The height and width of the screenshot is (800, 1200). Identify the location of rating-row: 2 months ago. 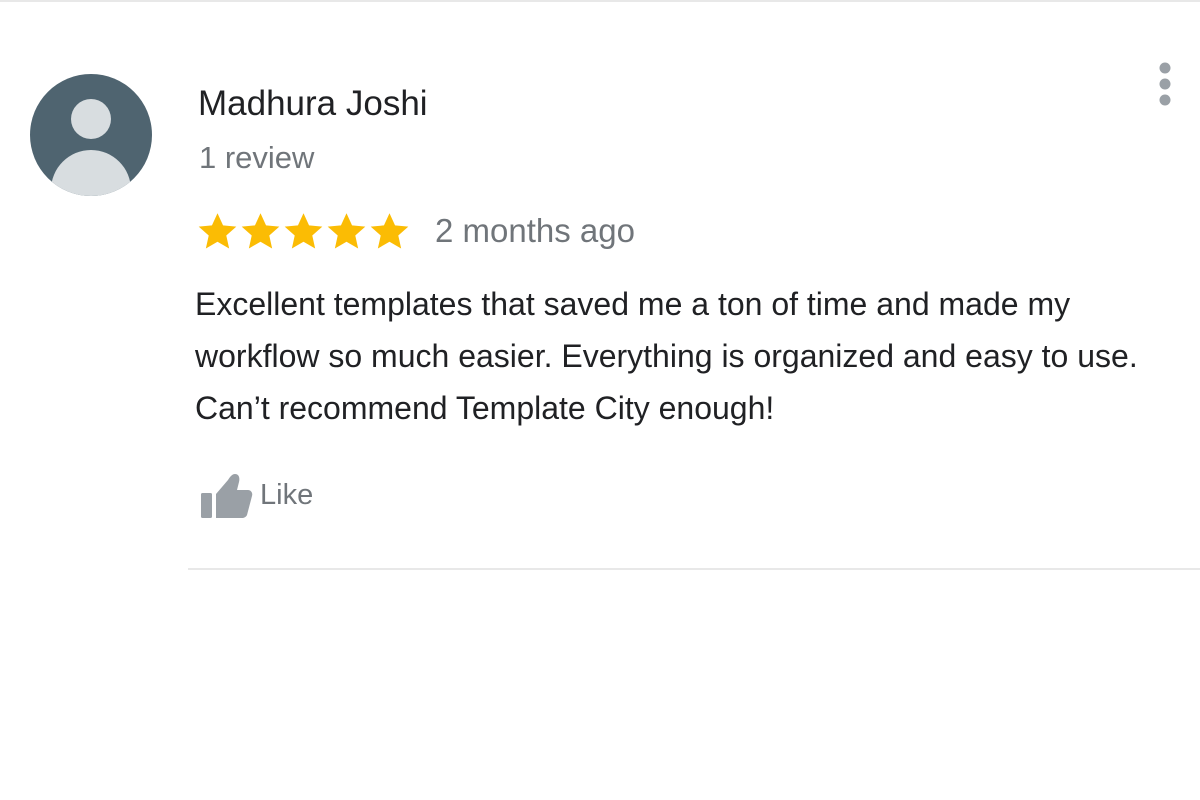
(415, 231).